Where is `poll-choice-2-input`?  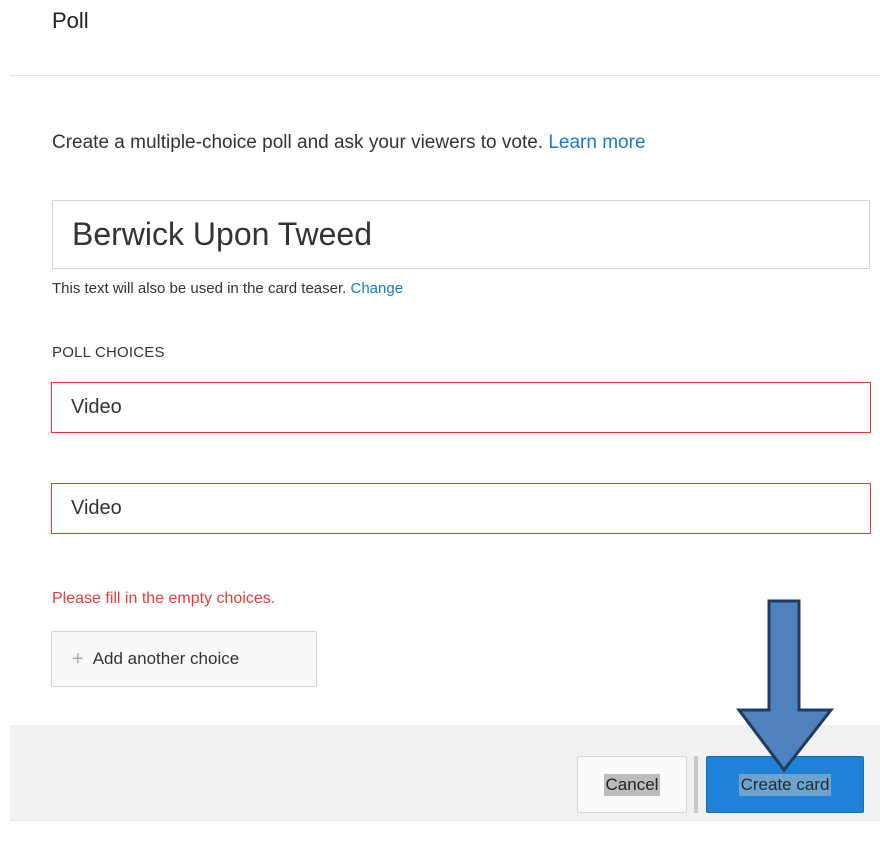 poll-choice-2-input is located at coordinates (461, 508).